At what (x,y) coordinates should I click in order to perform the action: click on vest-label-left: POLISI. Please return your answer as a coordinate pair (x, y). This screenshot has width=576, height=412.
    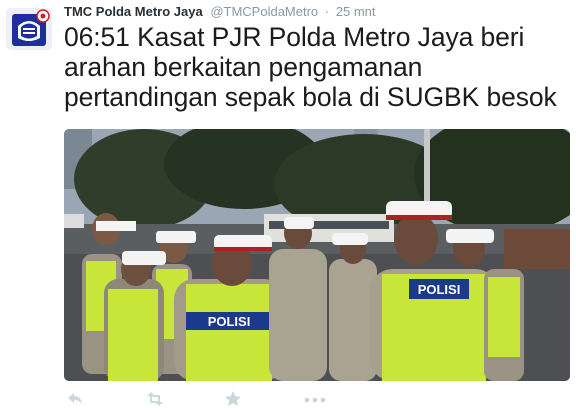
    Looking at the image, I should click on (229, 321).